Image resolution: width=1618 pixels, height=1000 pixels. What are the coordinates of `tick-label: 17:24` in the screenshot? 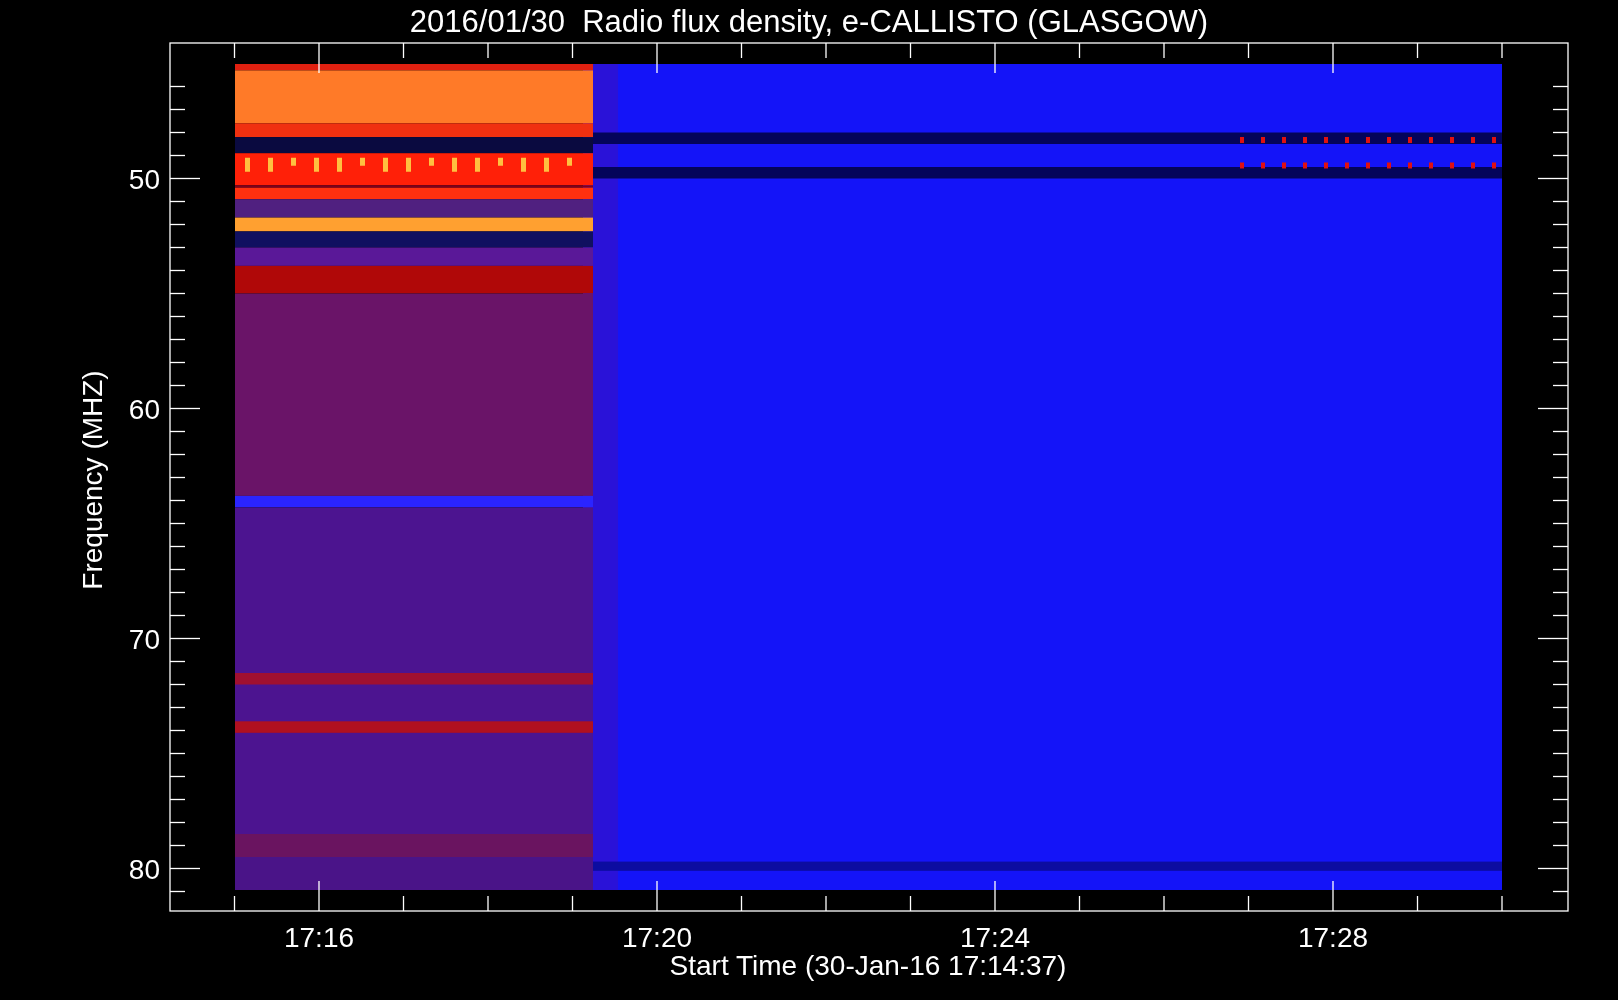 It's located at (995, 937).